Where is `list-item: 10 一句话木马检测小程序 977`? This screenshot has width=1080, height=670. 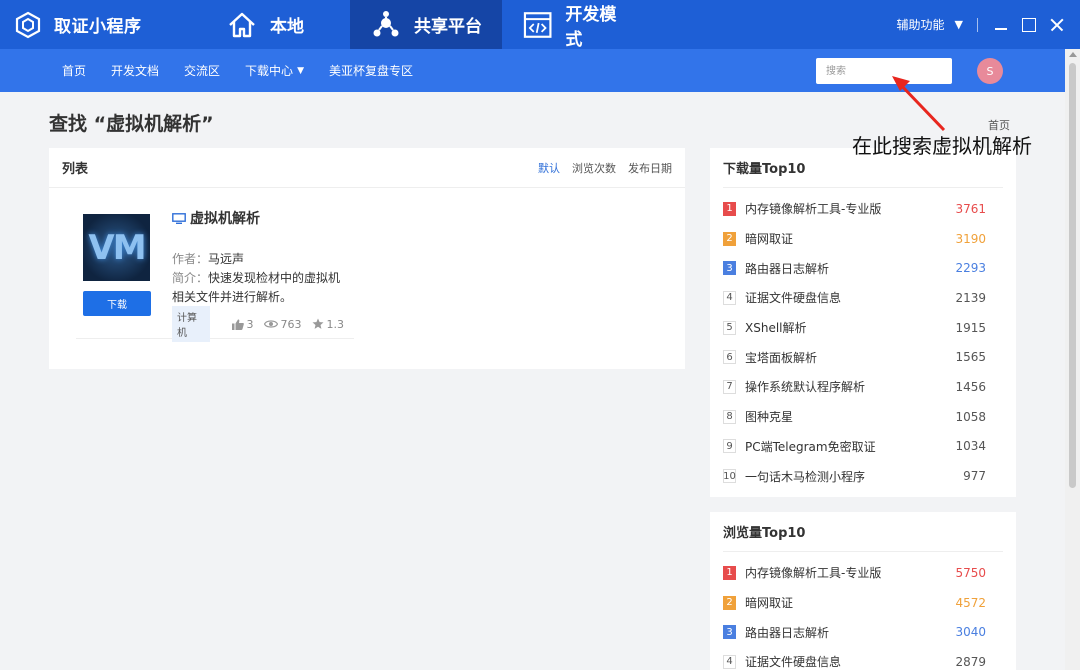
list-item: 10 一句话木马检测小程序 977 is located at coordinates (863, 476).